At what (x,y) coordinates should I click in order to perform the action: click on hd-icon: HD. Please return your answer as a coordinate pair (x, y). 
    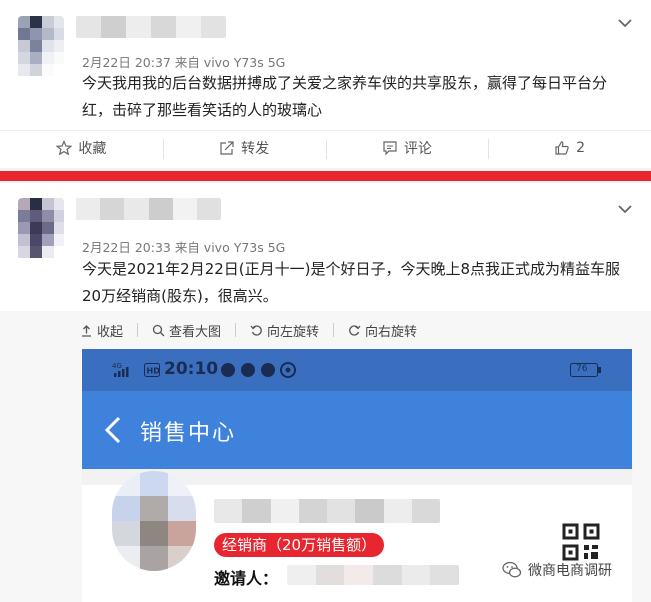
    Looking at the image, I should click on (152, 370).